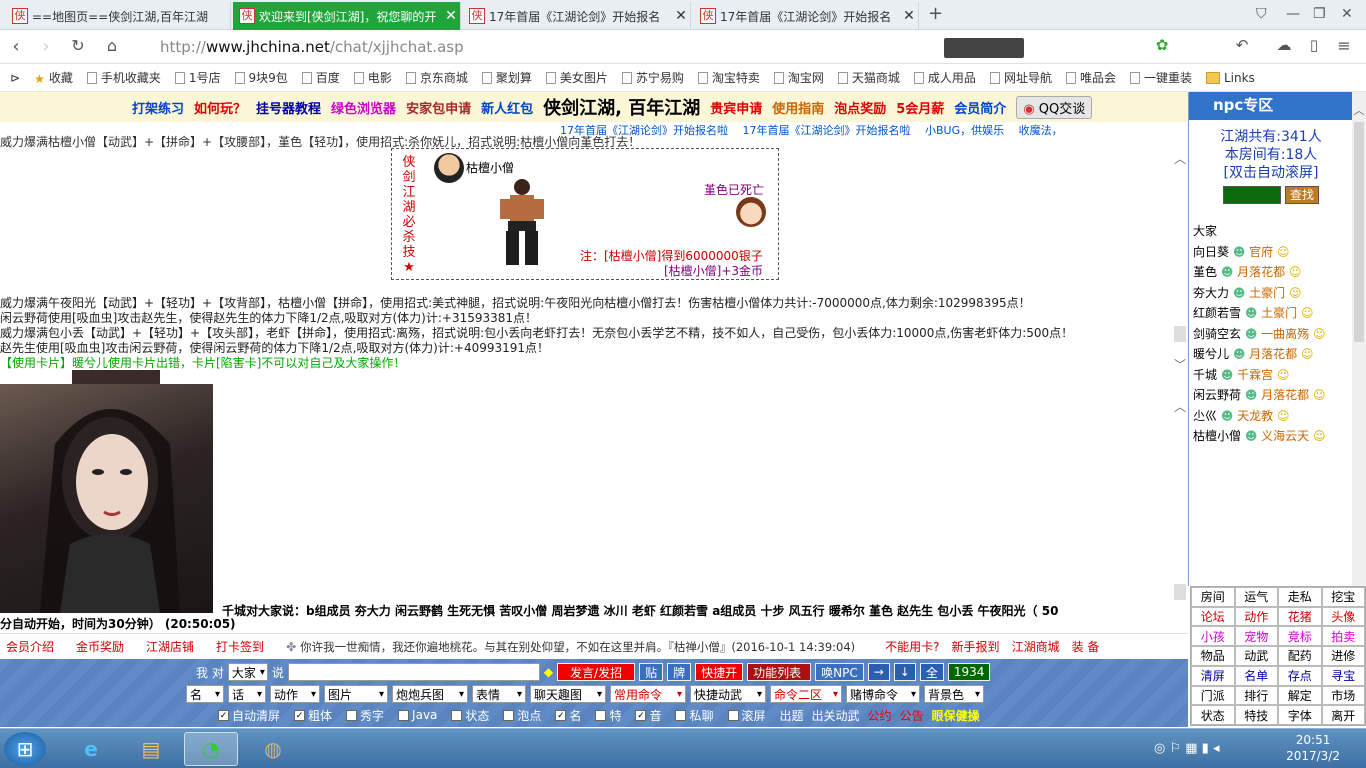  Describe the element at coordinates (980, 107) in the screenshot. I see `link-member-intro: 会员简介` at that location.